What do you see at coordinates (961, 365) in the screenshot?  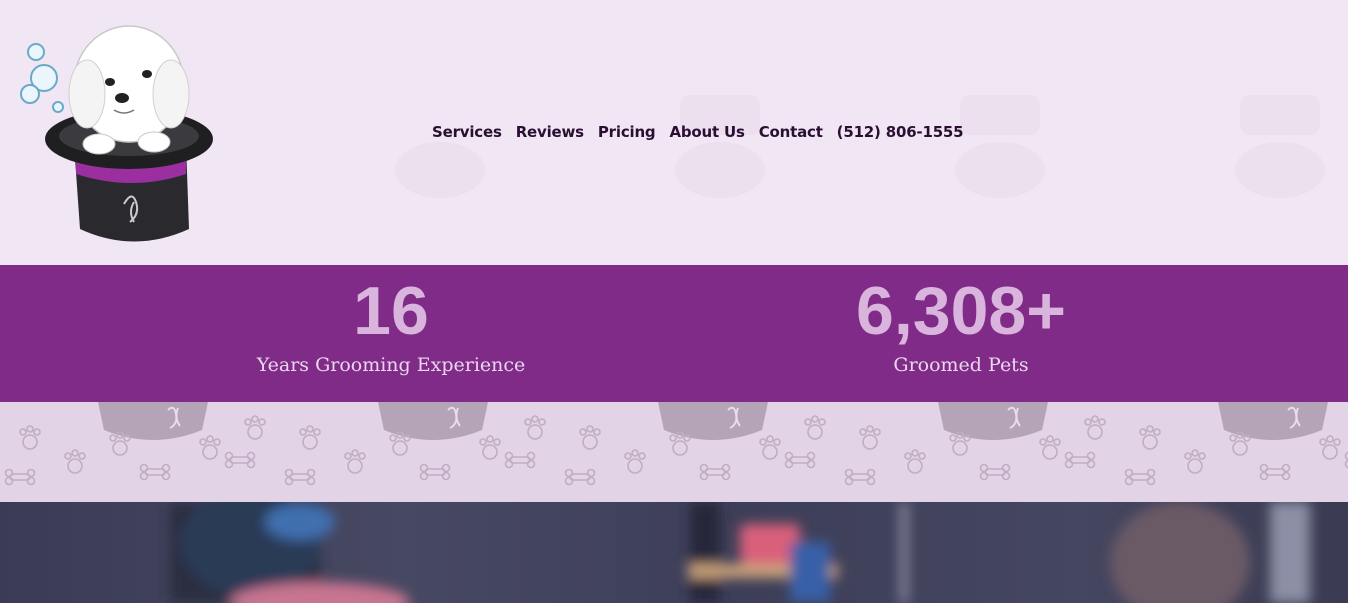 I see `stat-groomed-label: Groomed Pets` at bounding box center [961, 365].